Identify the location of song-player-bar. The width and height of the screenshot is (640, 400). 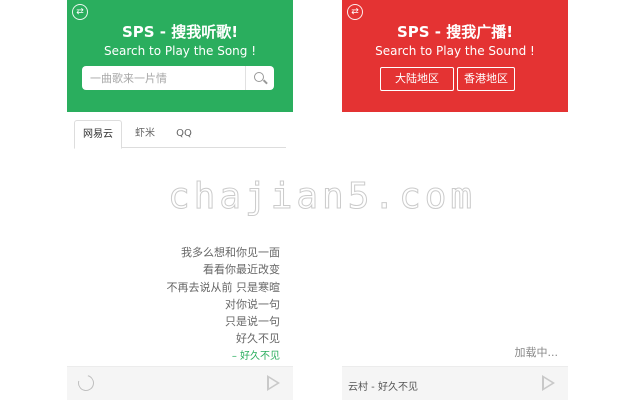
(180, 383).